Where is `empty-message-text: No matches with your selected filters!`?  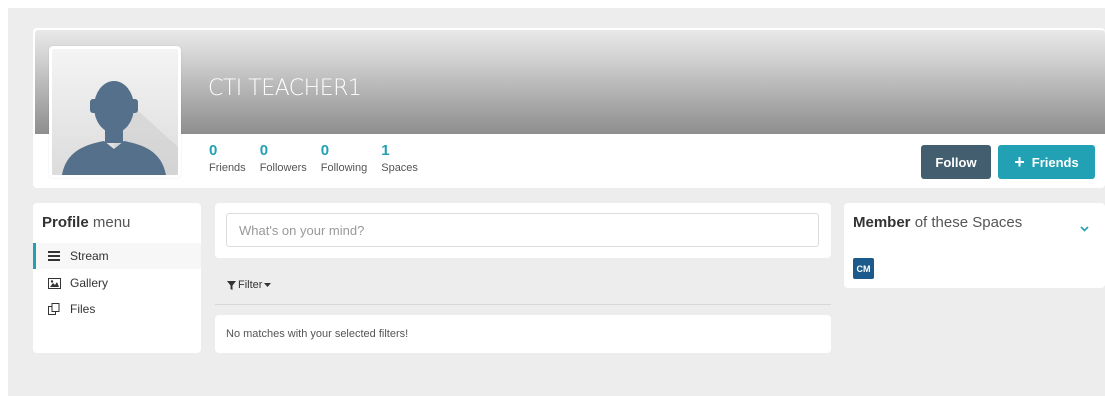
empty-message-text: No matches with your selected filters! is located at coordinates (317, 334).